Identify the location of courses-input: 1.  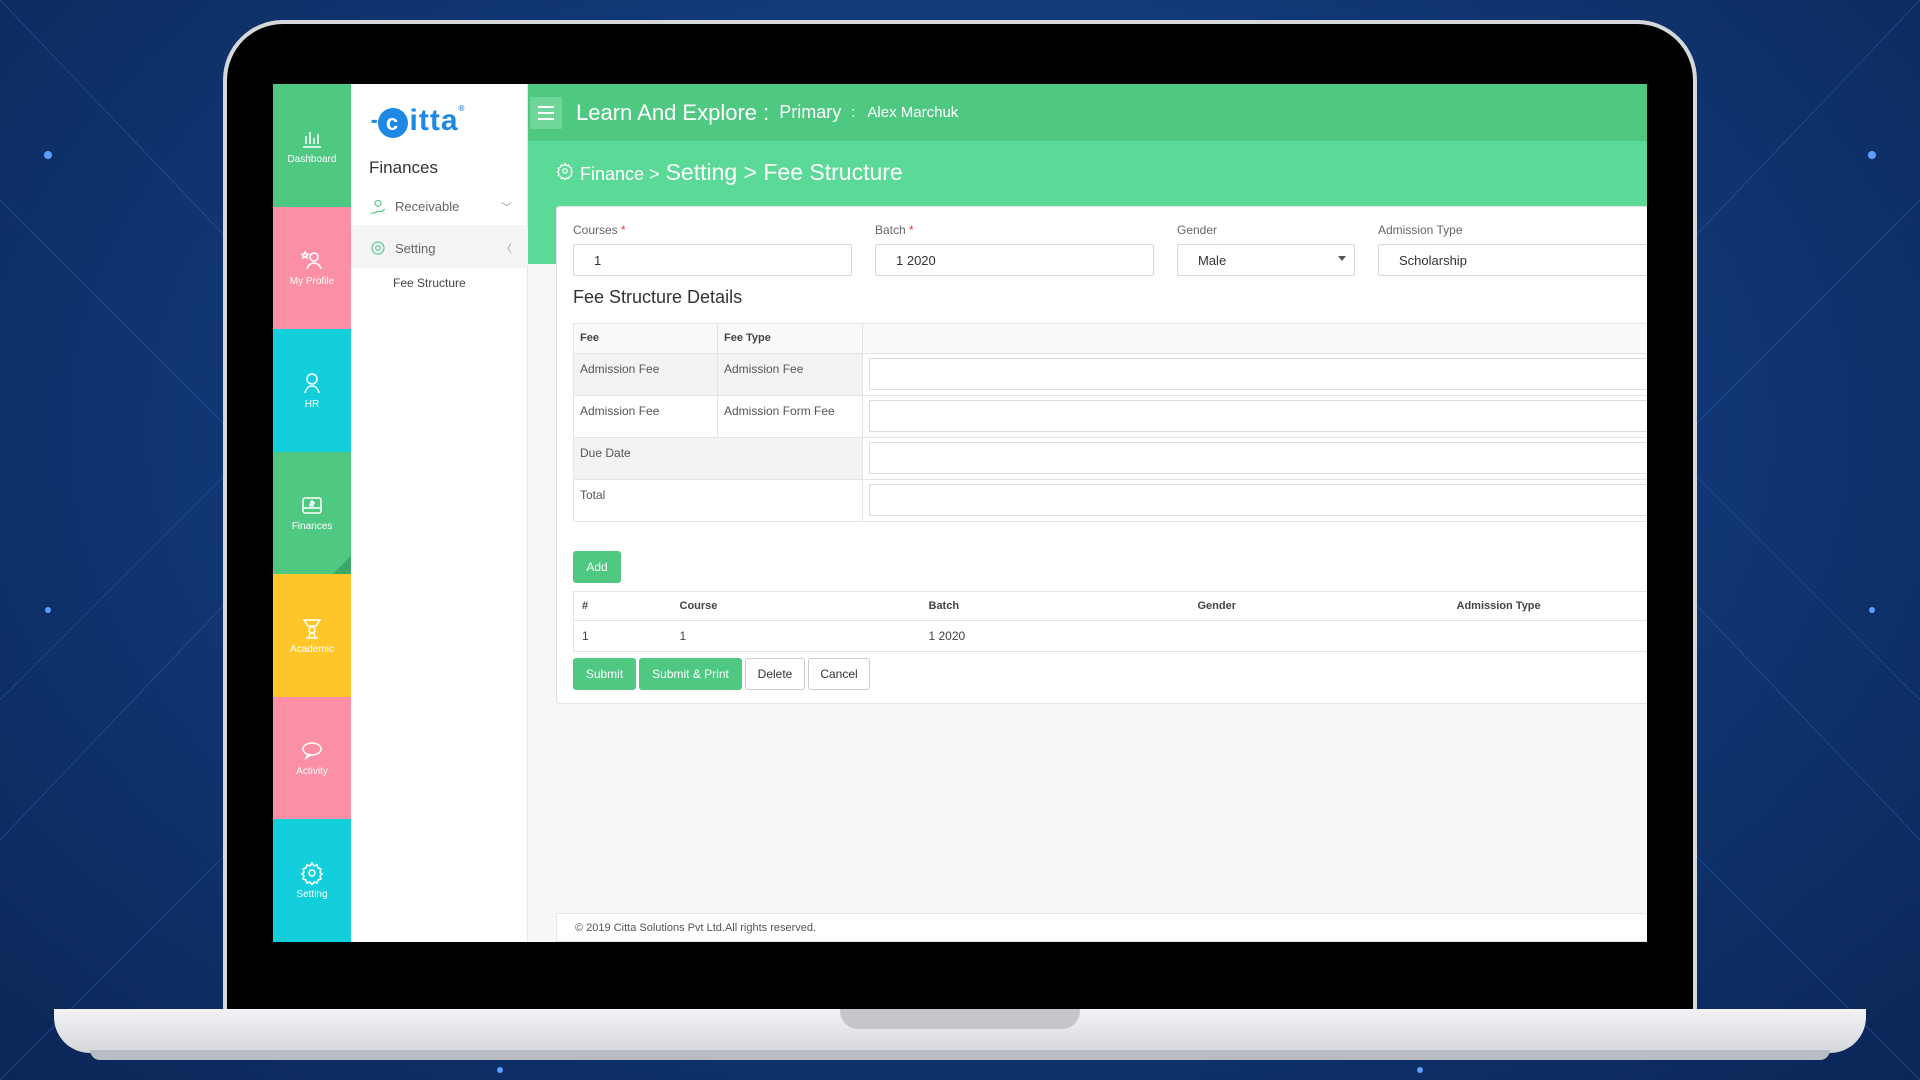
(712, 260).